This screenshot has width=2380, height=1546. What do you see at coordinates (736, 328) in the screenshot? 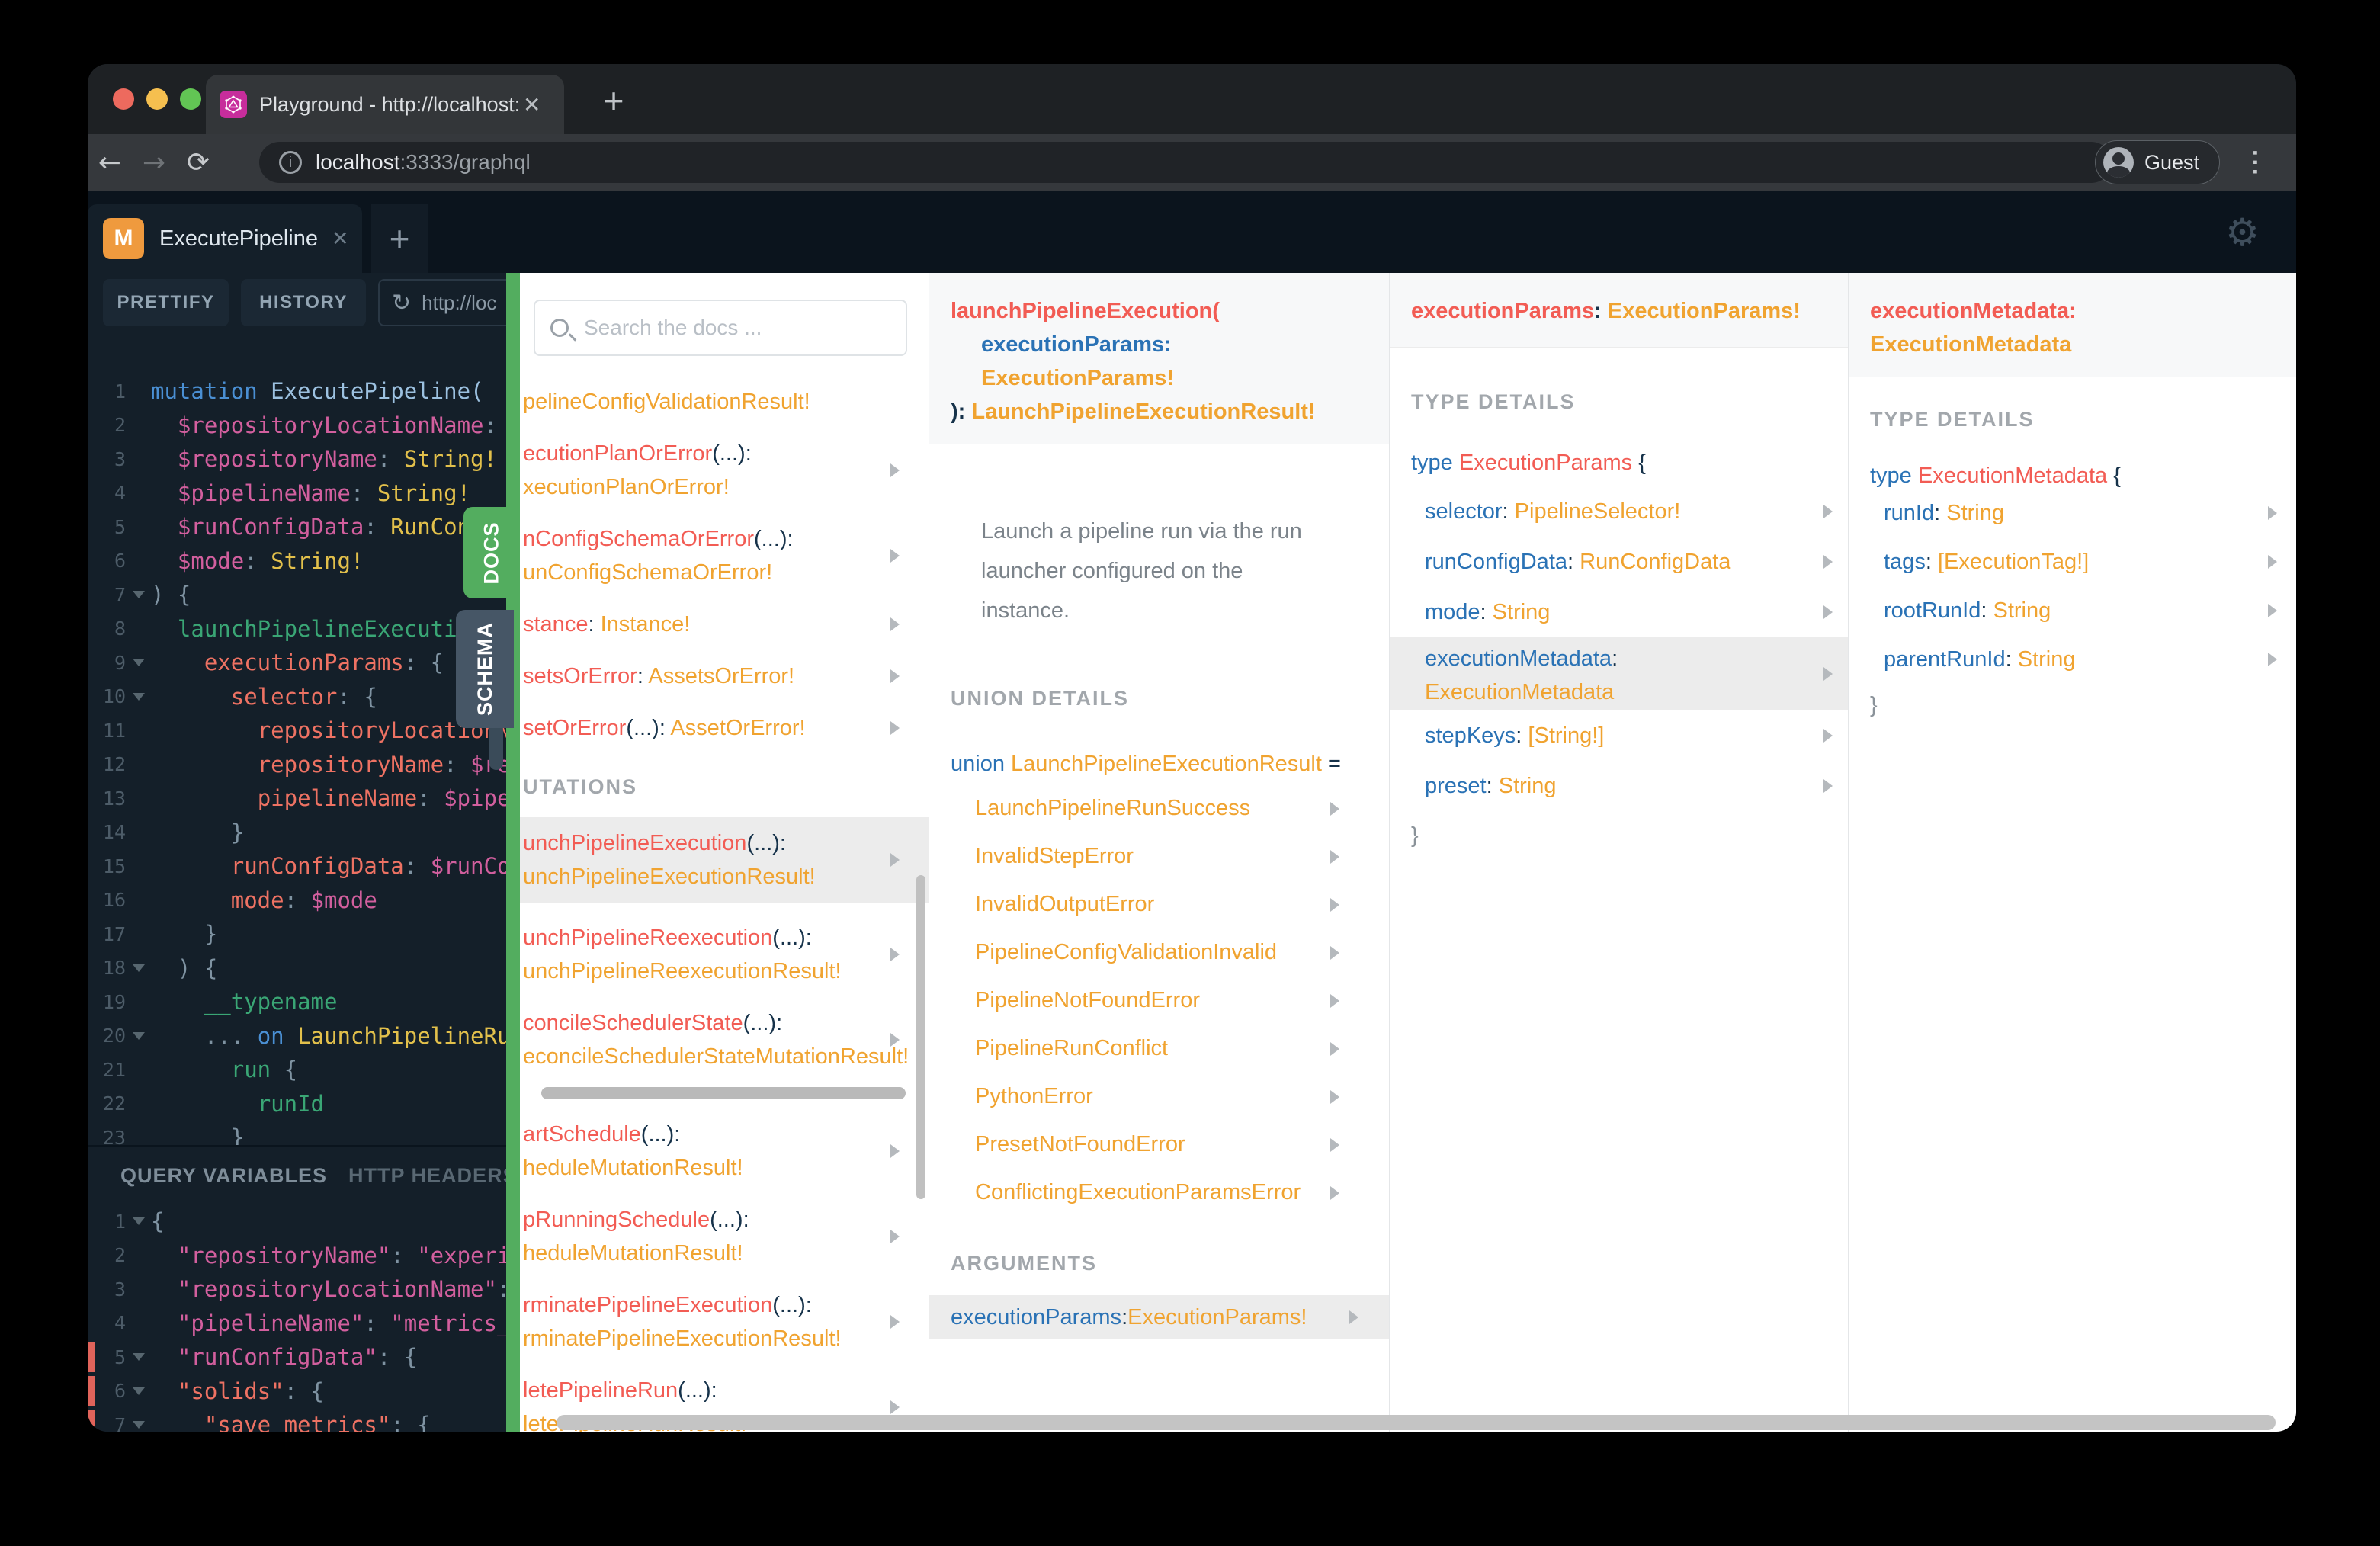
I see `search-input` at bounding box center [736, 328].